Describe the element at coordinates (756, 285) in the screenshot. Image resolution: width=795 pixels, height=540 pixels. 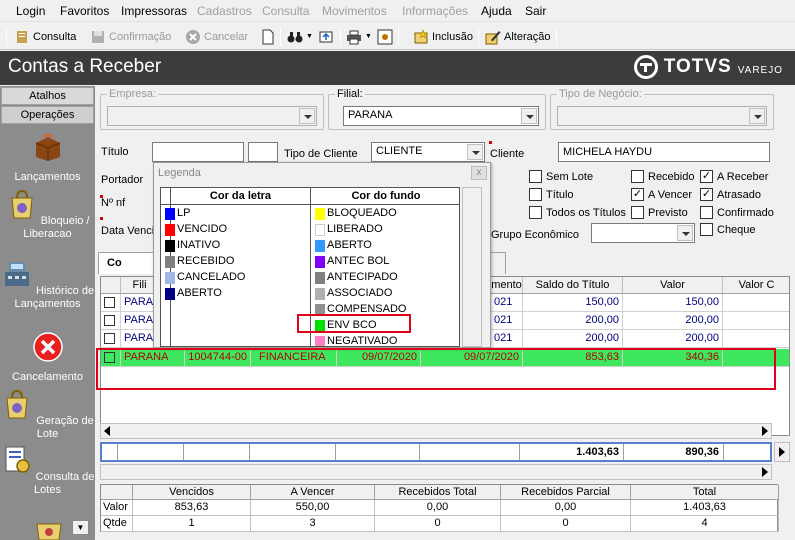
I see `col-valor-c: Valor C` at that location.